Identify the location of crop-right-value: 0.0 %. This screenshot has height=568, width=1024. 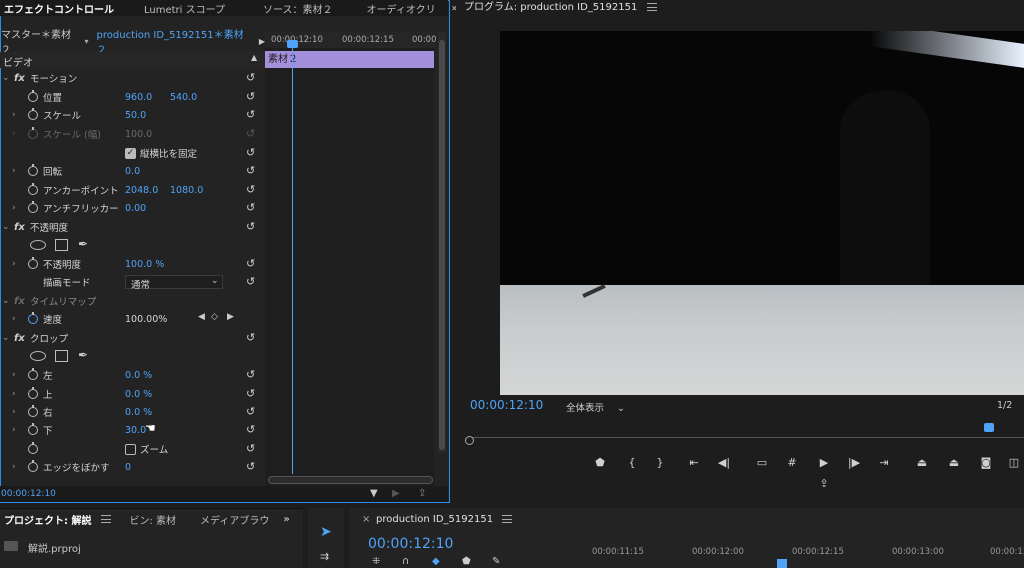
(138, 412).